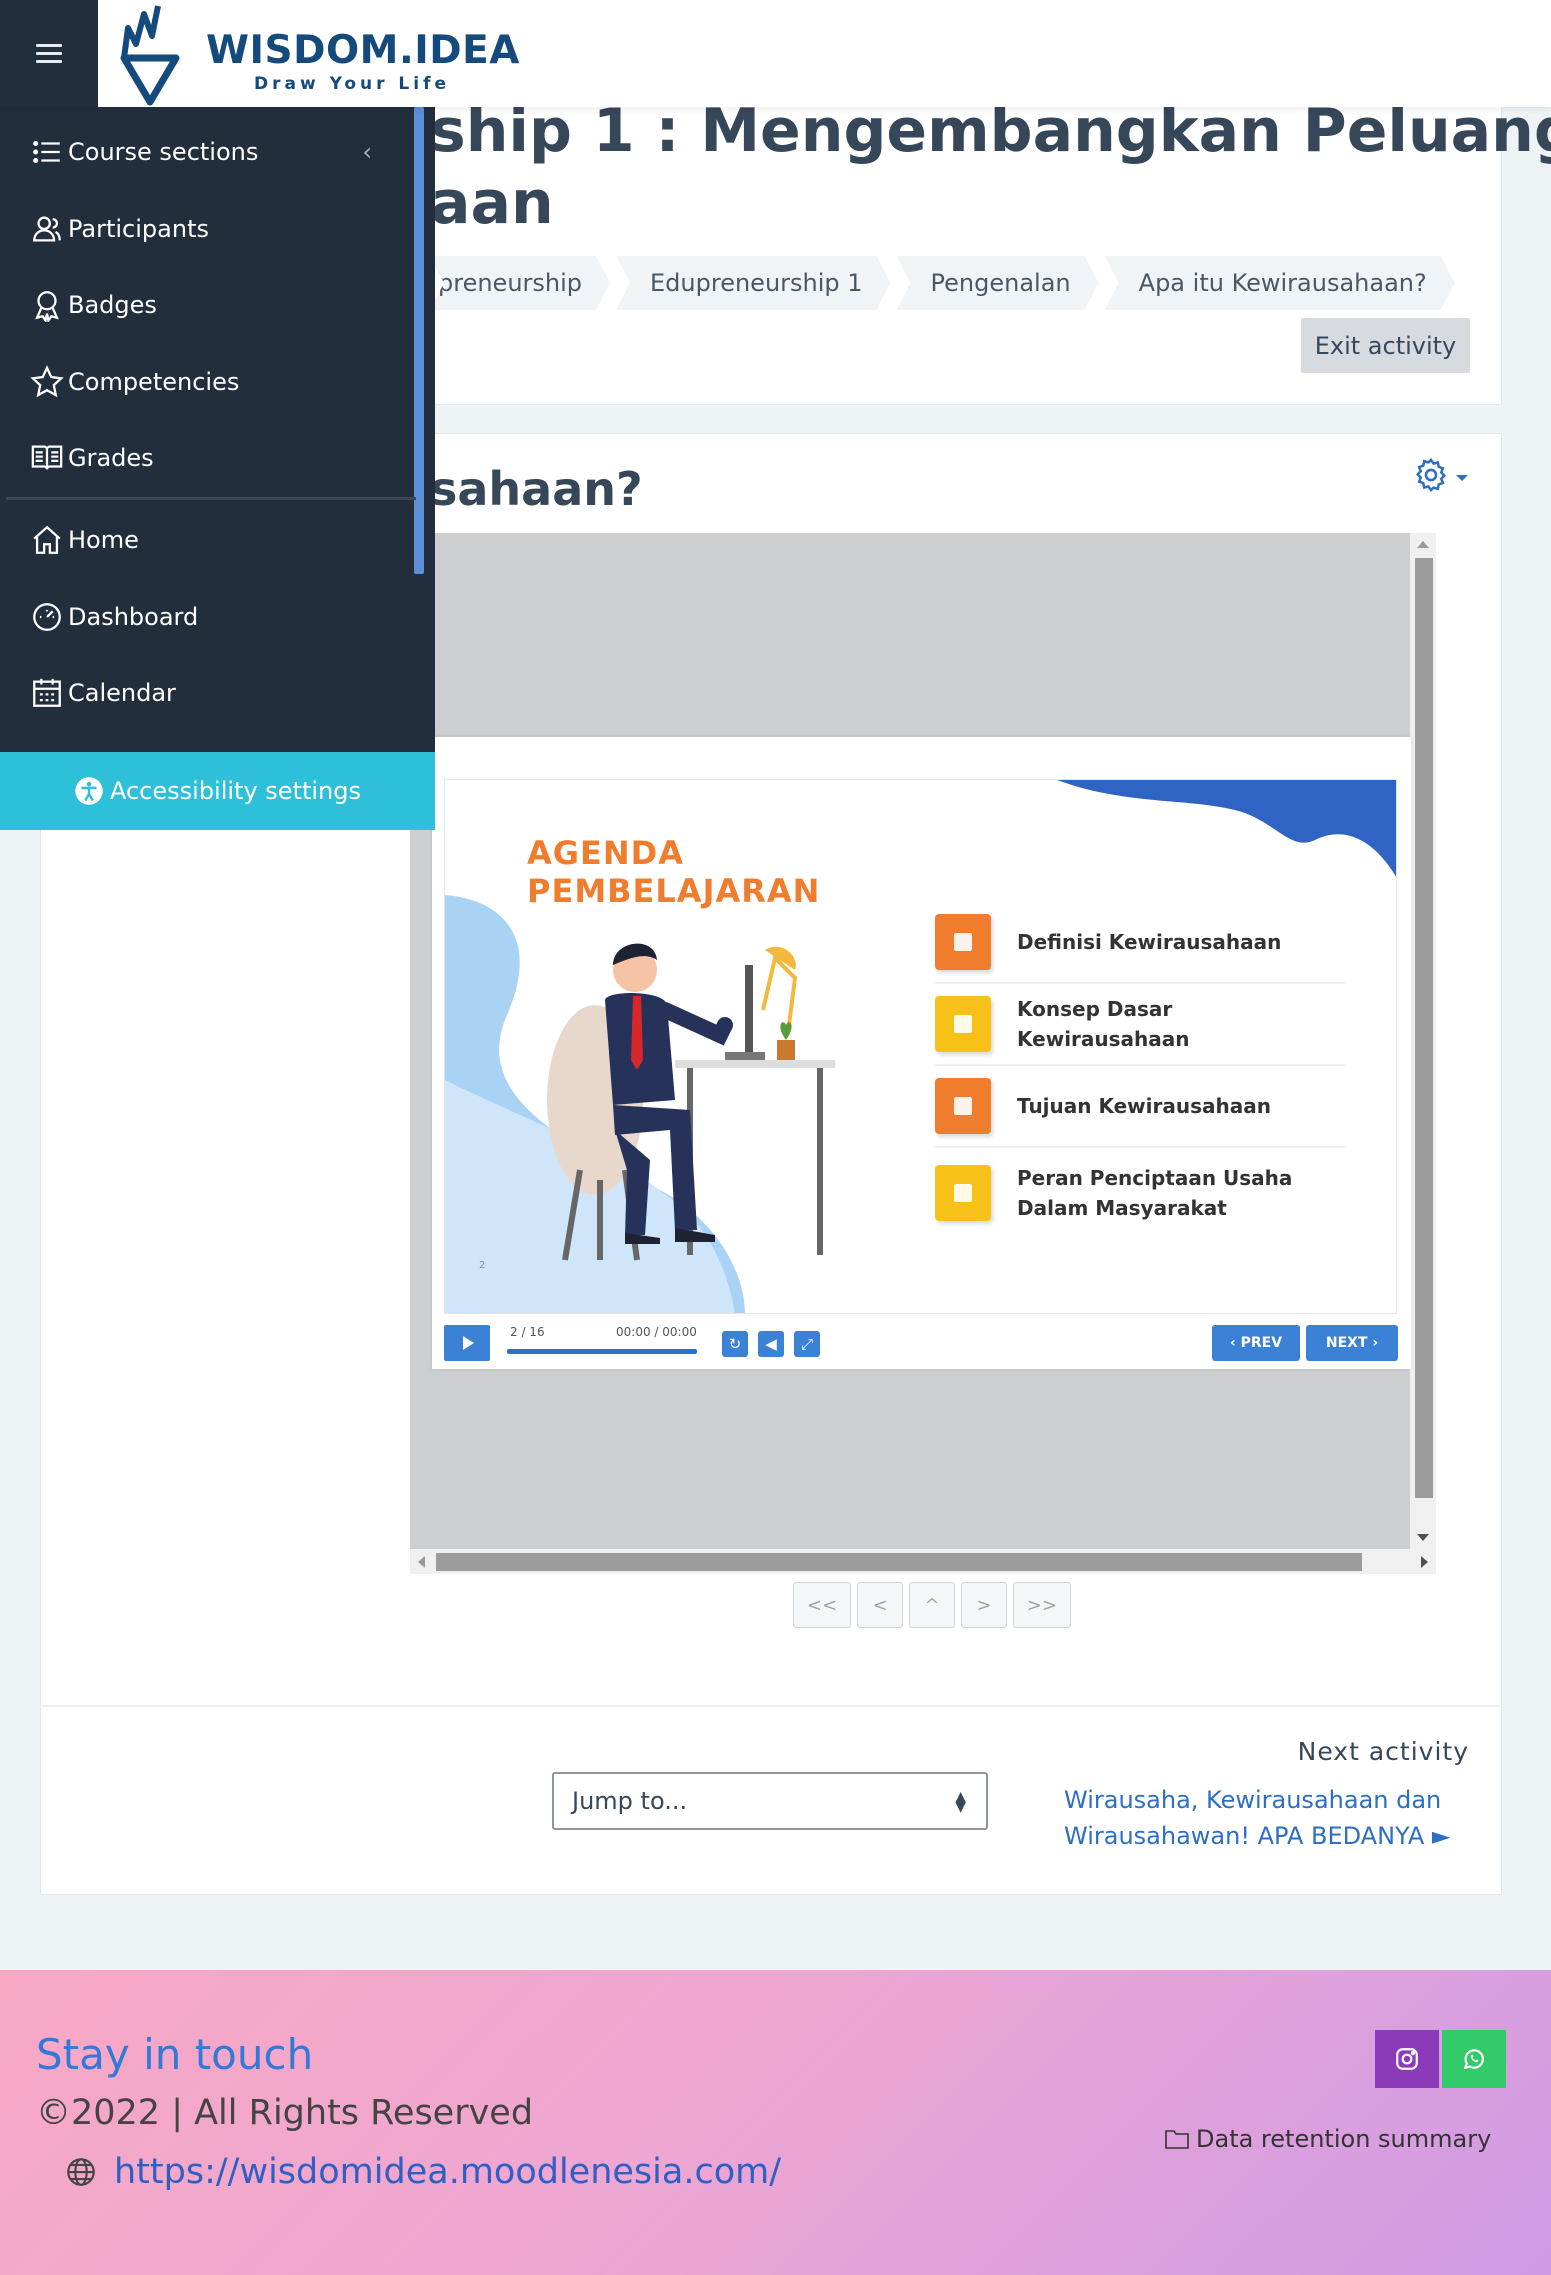  What do you see at coordinates (133, 617) in the screenshot?
I see `sidebar-item-label: Dashboard` at bounding box center [133, 617].